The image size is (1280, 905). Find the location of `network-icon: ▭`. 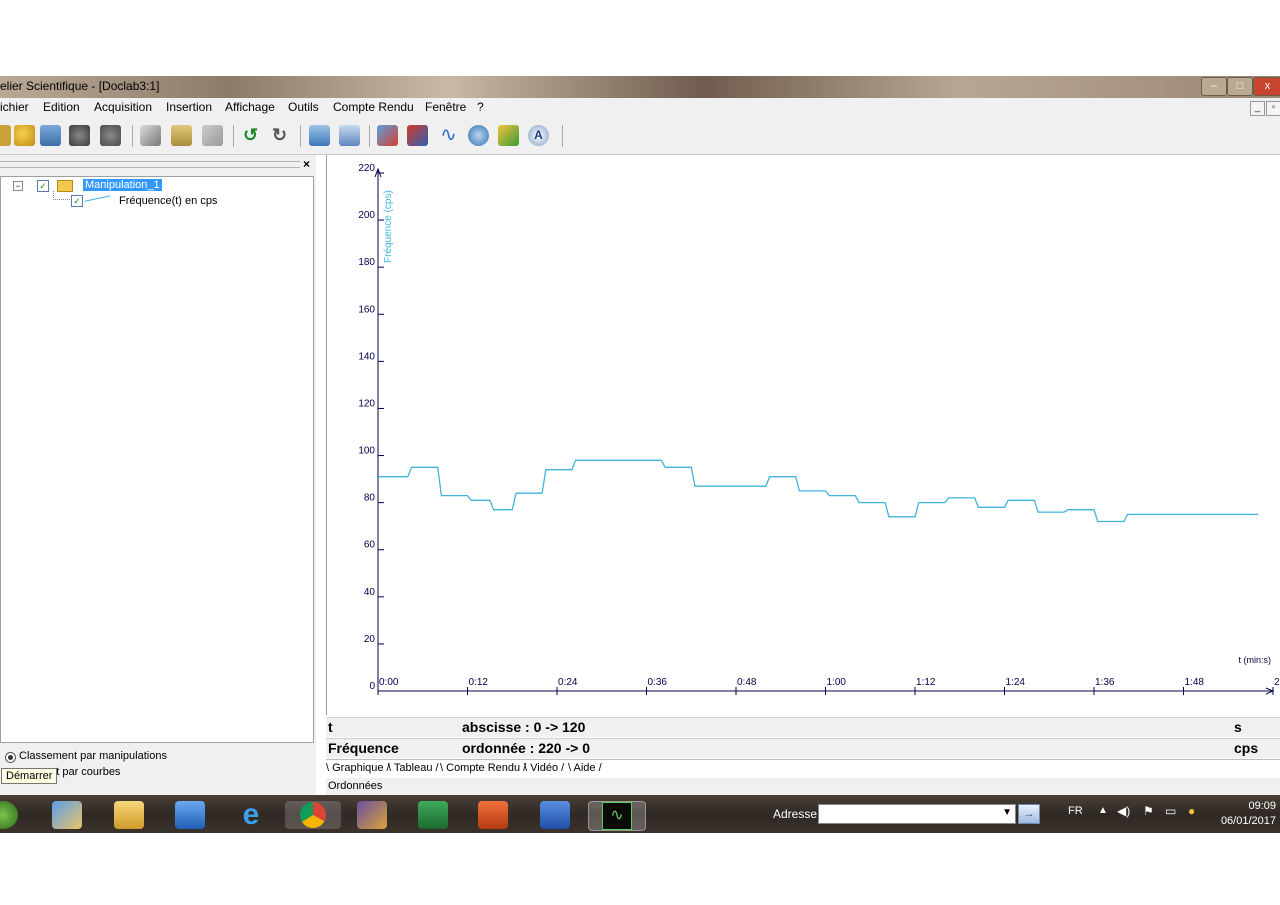

network-icon: ▭ is located at coordinates (1170, 811).